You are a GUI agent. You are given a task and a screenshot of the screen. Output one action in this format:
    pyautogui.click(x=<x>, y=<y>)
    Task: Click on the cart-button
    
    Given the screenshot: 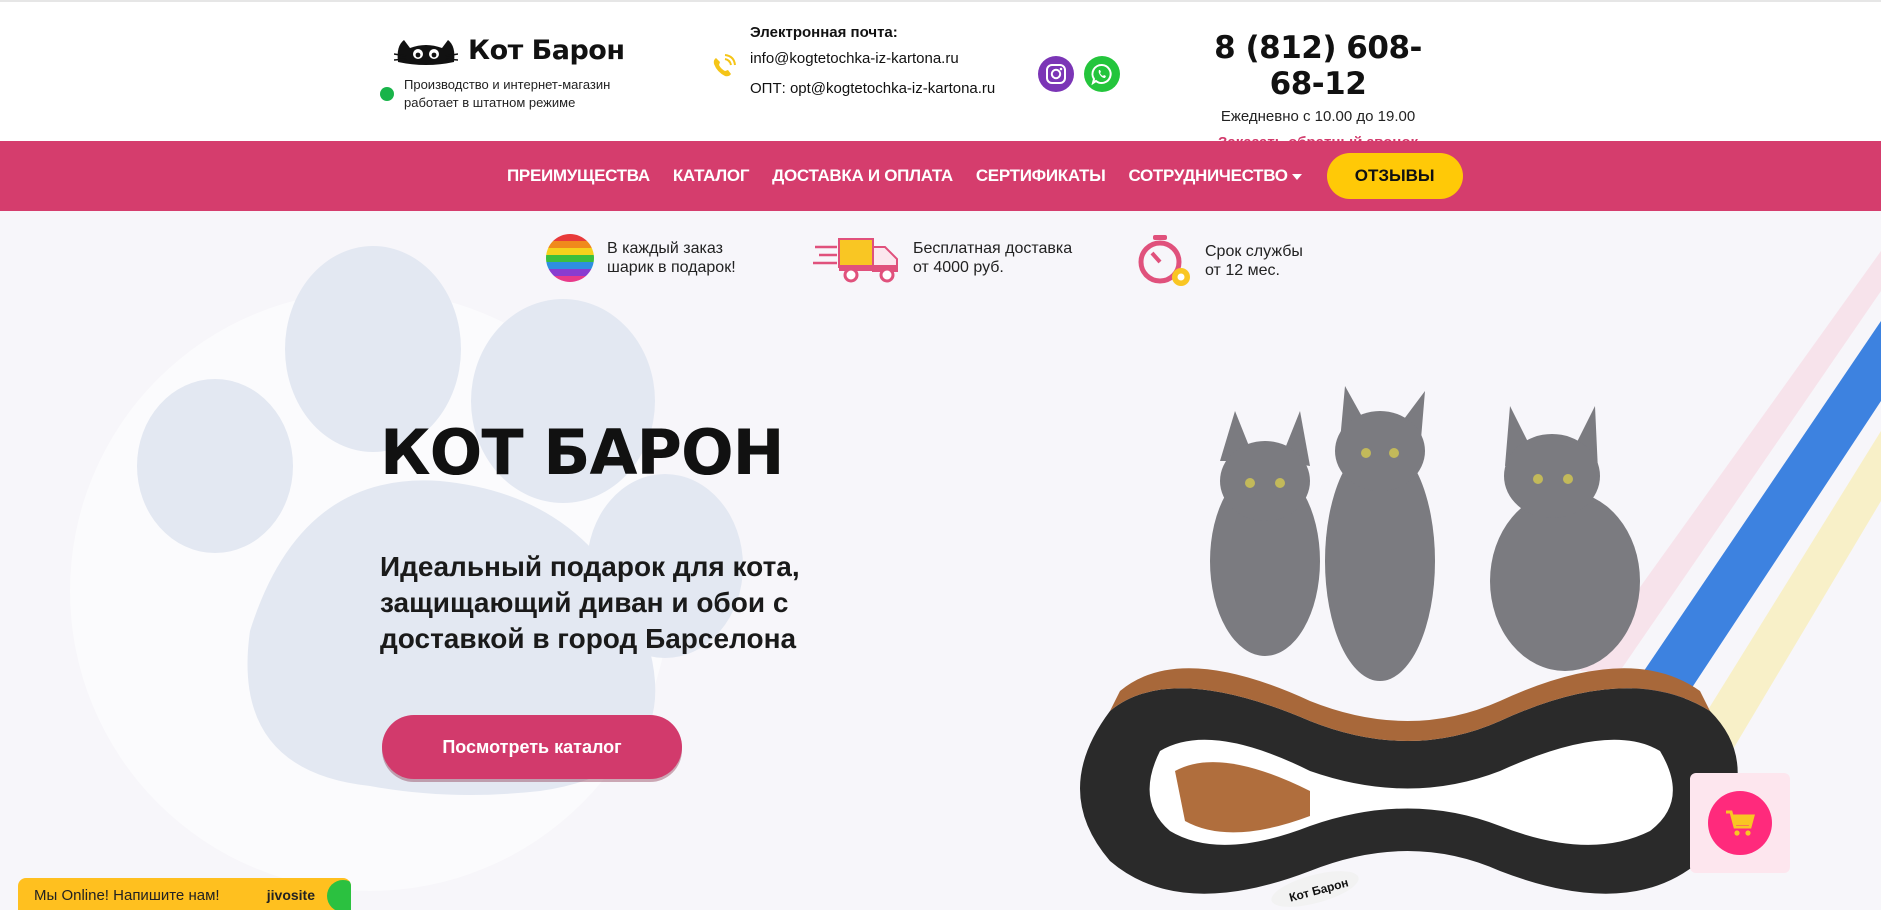 What is the action you would take?
    pyautogui.click(x=1740, y=823)
    